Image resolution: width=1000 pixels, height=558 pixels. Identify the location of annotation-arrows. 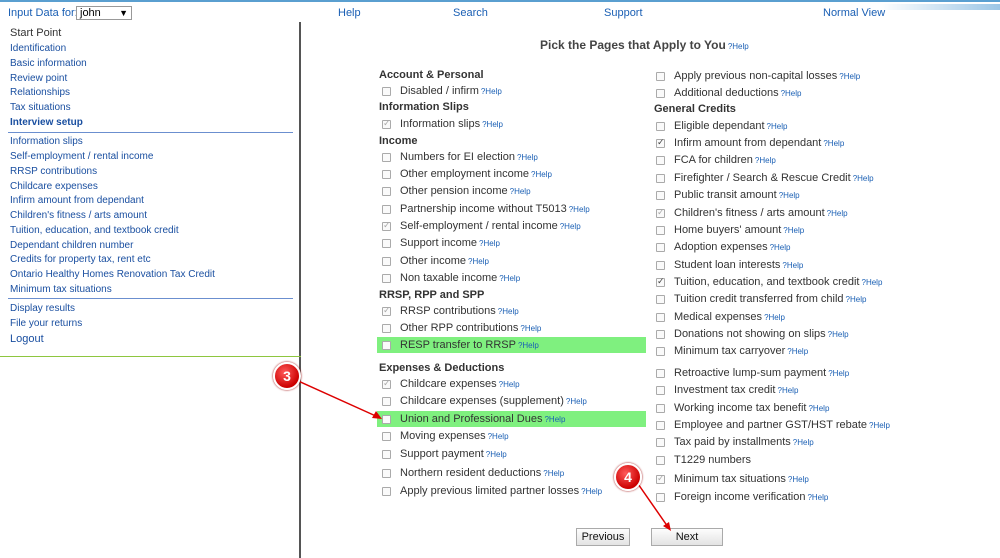
(483, 455).